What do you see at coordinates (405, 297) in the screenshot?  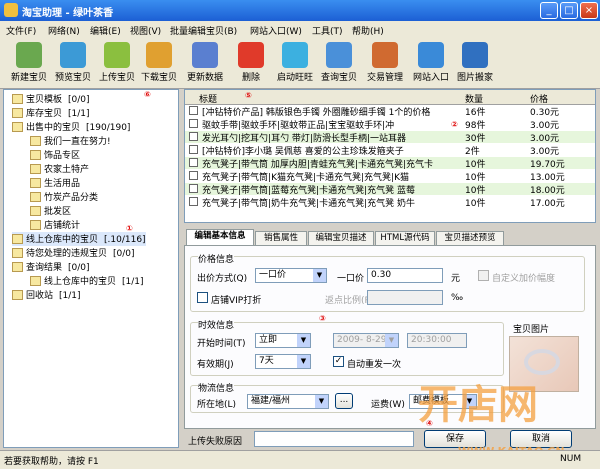 I see `rebate-input` at bounding box center [405, 297].